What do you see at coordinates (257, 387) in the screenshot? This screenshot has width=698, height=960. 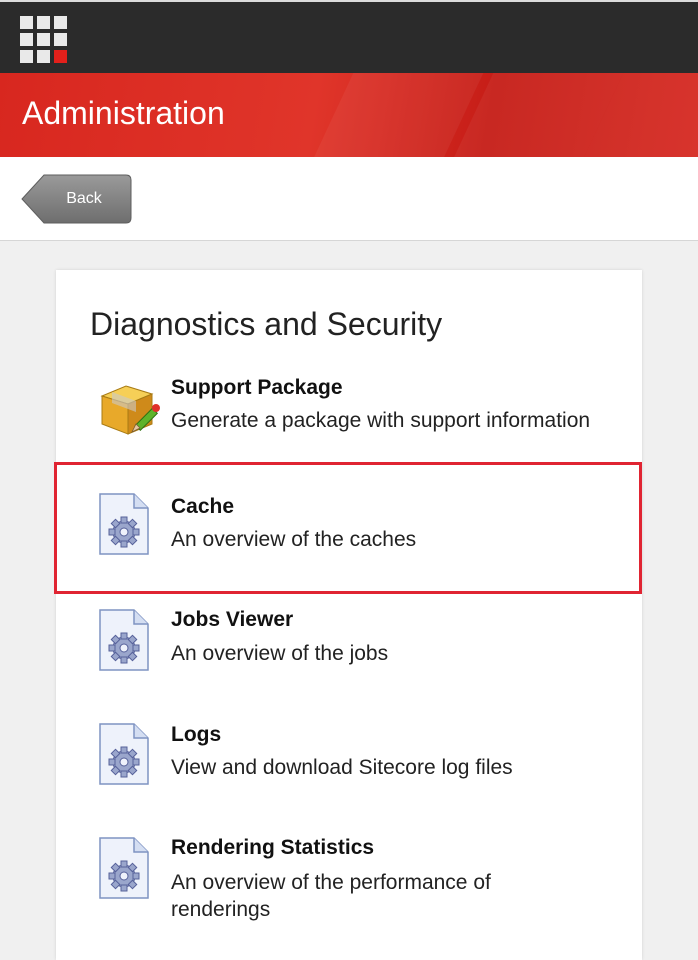 I see `item-title: Support Package` at bounding box center [257, 387].